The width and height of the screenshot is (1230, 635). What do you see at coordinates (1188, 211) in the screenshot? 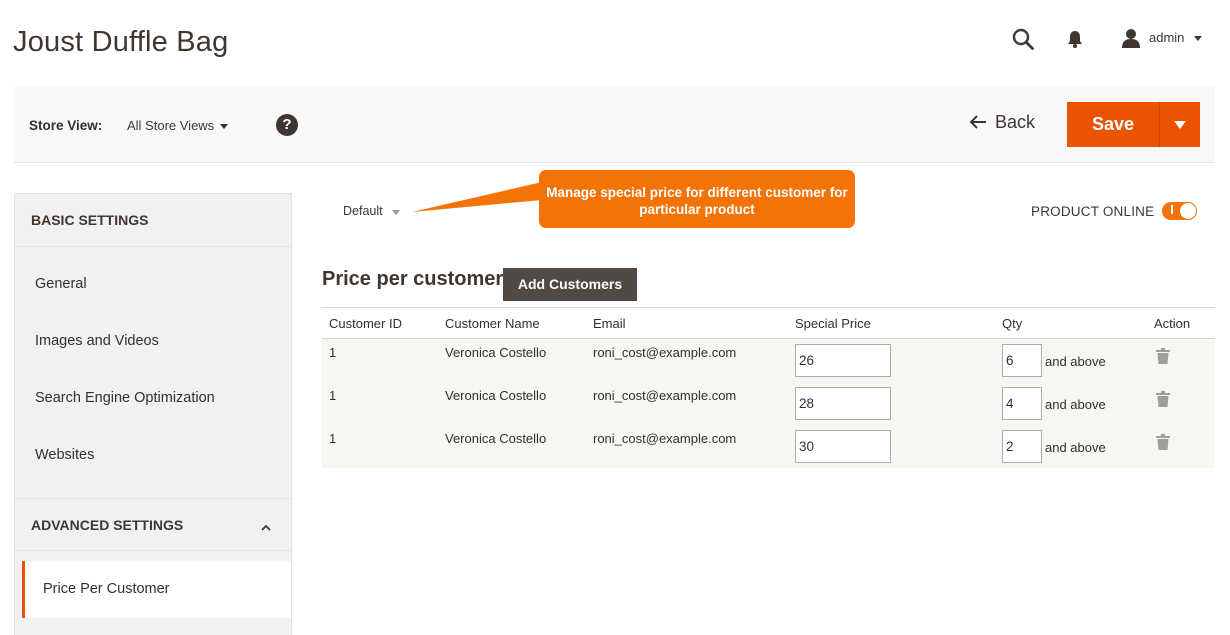
I see `toggle-knob` at bounding box center [1188, 211].